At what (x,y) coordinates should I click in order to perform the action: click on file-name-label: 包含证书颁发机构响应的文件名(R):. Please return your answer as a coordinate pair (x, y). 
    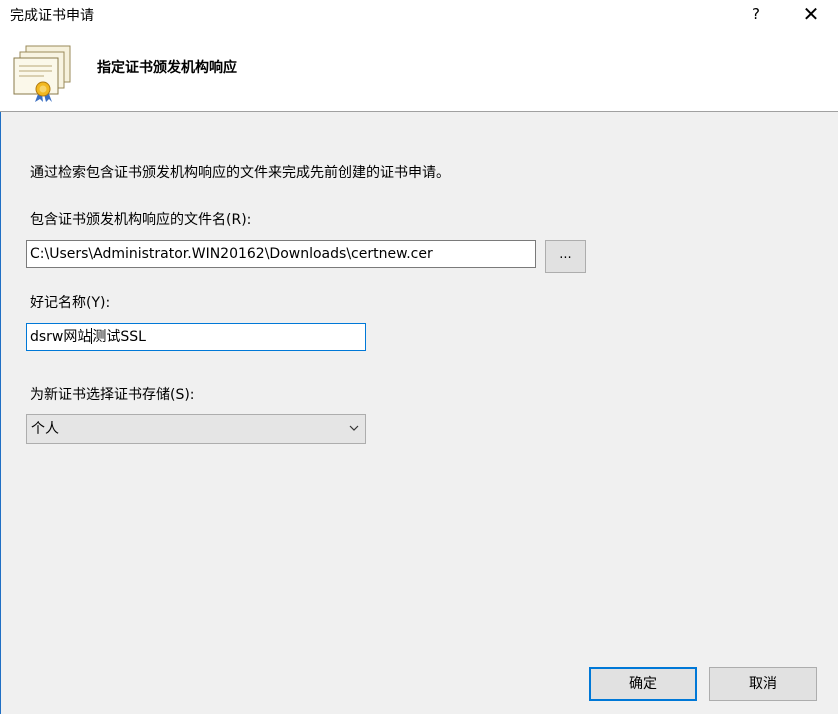
    Looking at the image, I should click on (141, 220).